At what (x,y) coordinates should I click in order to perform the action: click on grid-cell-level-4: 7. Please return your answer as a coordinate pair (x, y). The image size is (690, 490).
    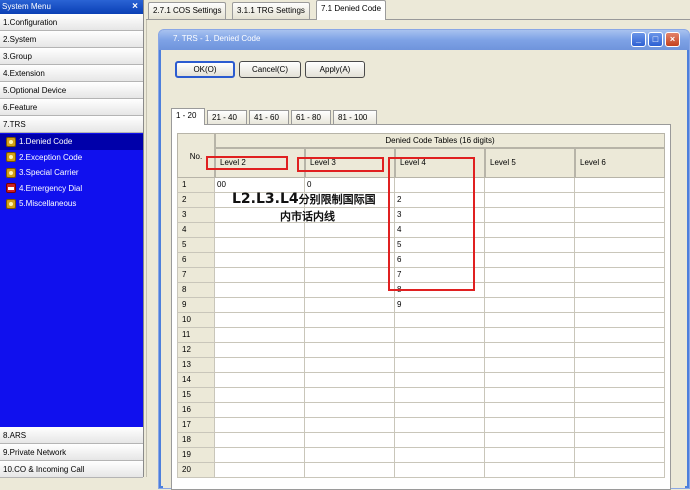
    Looking at the image, I should click on (440, 275).